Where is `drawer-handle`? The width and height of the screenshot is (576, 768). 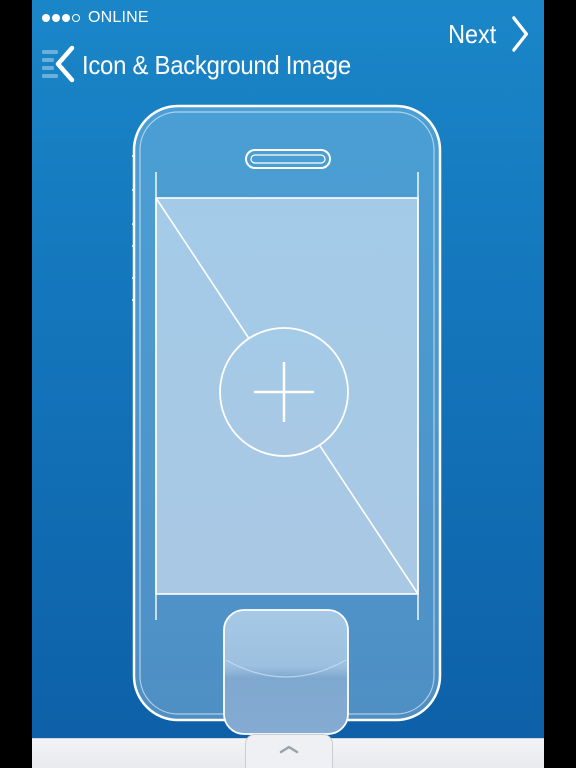 drawer-handle is located at coordinates (289, 751).